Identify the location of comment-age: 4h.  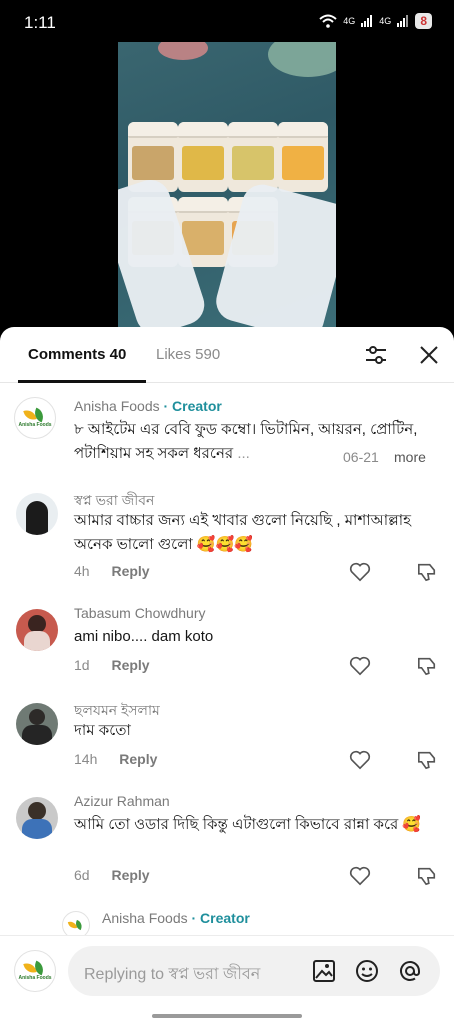
(82, 571).